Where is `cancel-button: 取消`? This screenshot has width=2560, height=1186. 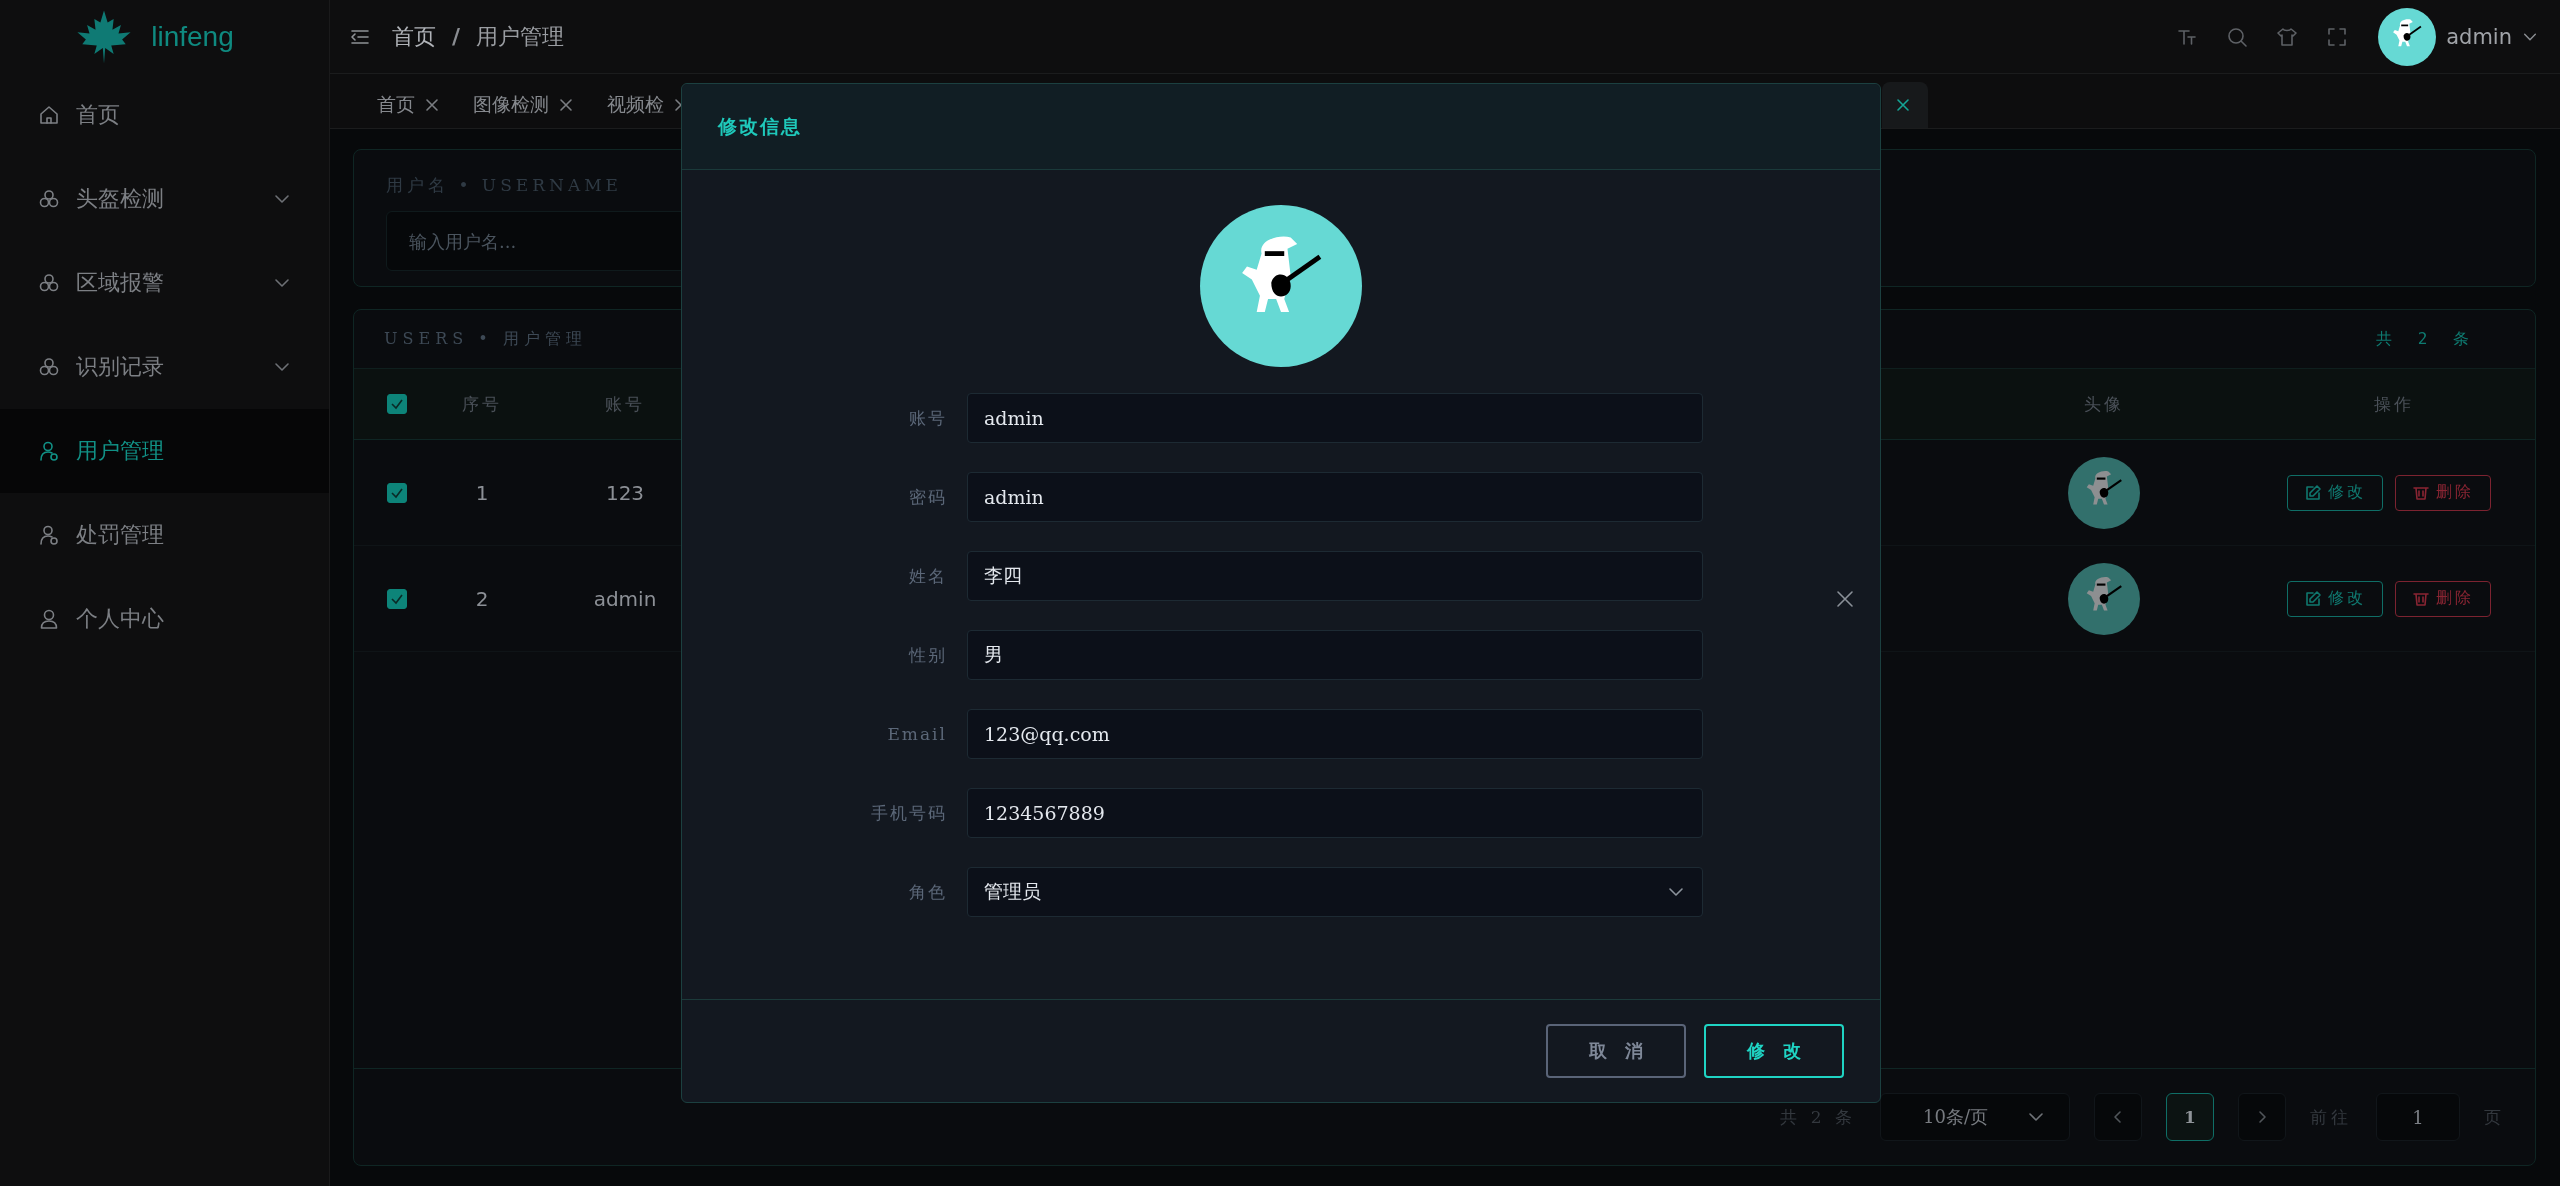
cancel-button: 取消 is located at coordinates (1616, 1051).